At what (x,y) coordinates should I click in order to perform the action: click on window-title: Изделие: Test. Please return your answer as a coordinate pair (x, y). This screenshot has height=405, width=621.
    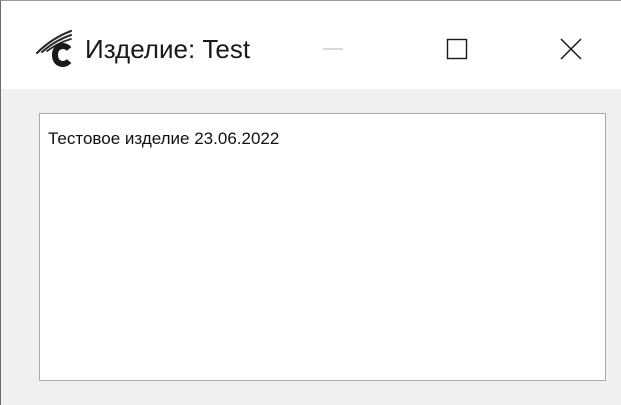
    Looking at the image, I should click on (168, 49).